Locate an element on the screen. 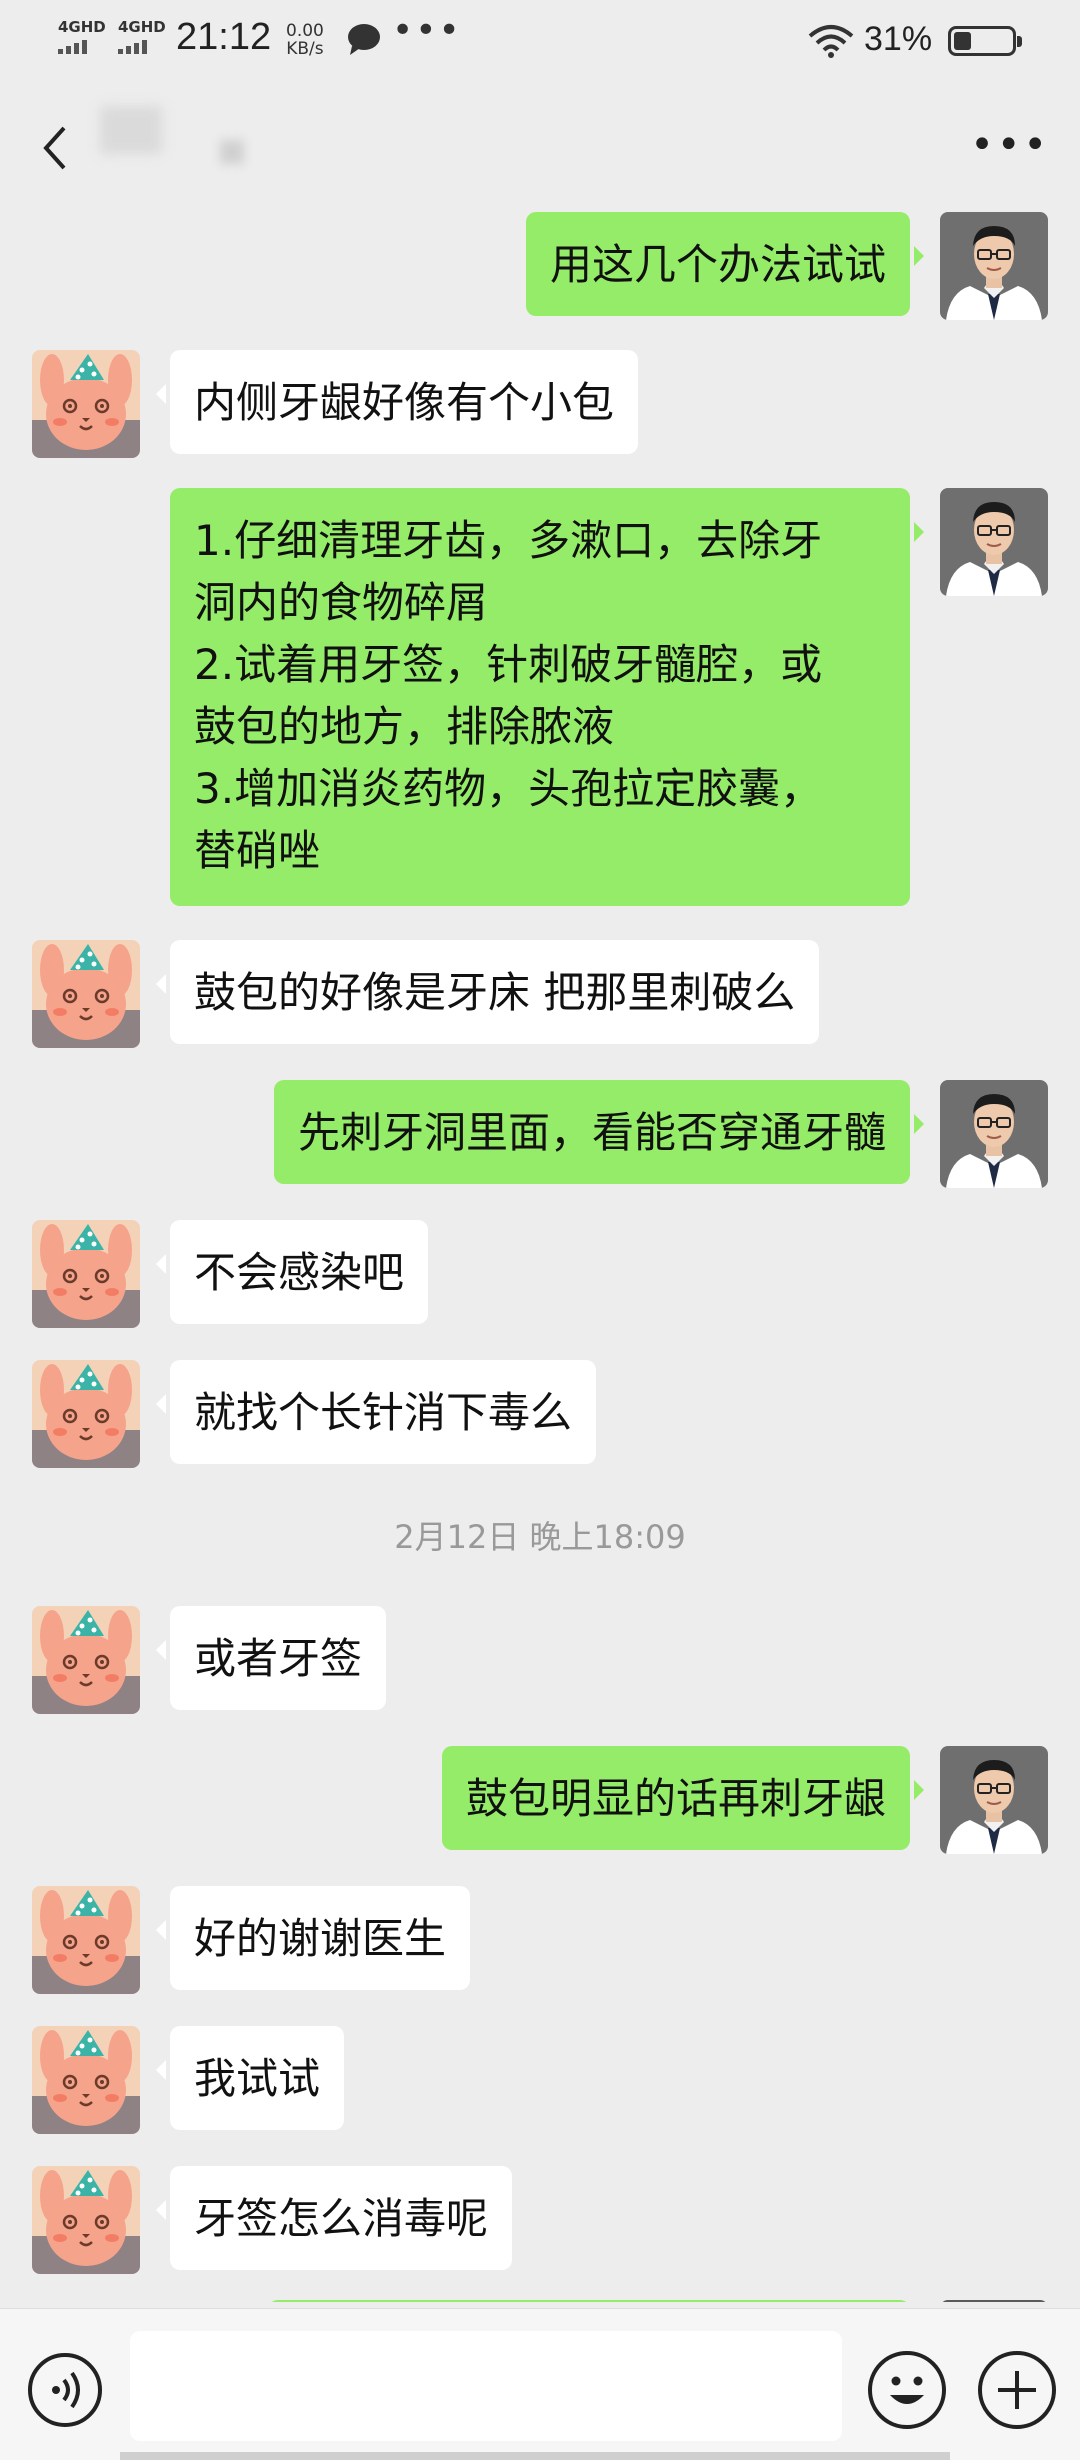  plus-button is located at coordinates (1017, 2390).